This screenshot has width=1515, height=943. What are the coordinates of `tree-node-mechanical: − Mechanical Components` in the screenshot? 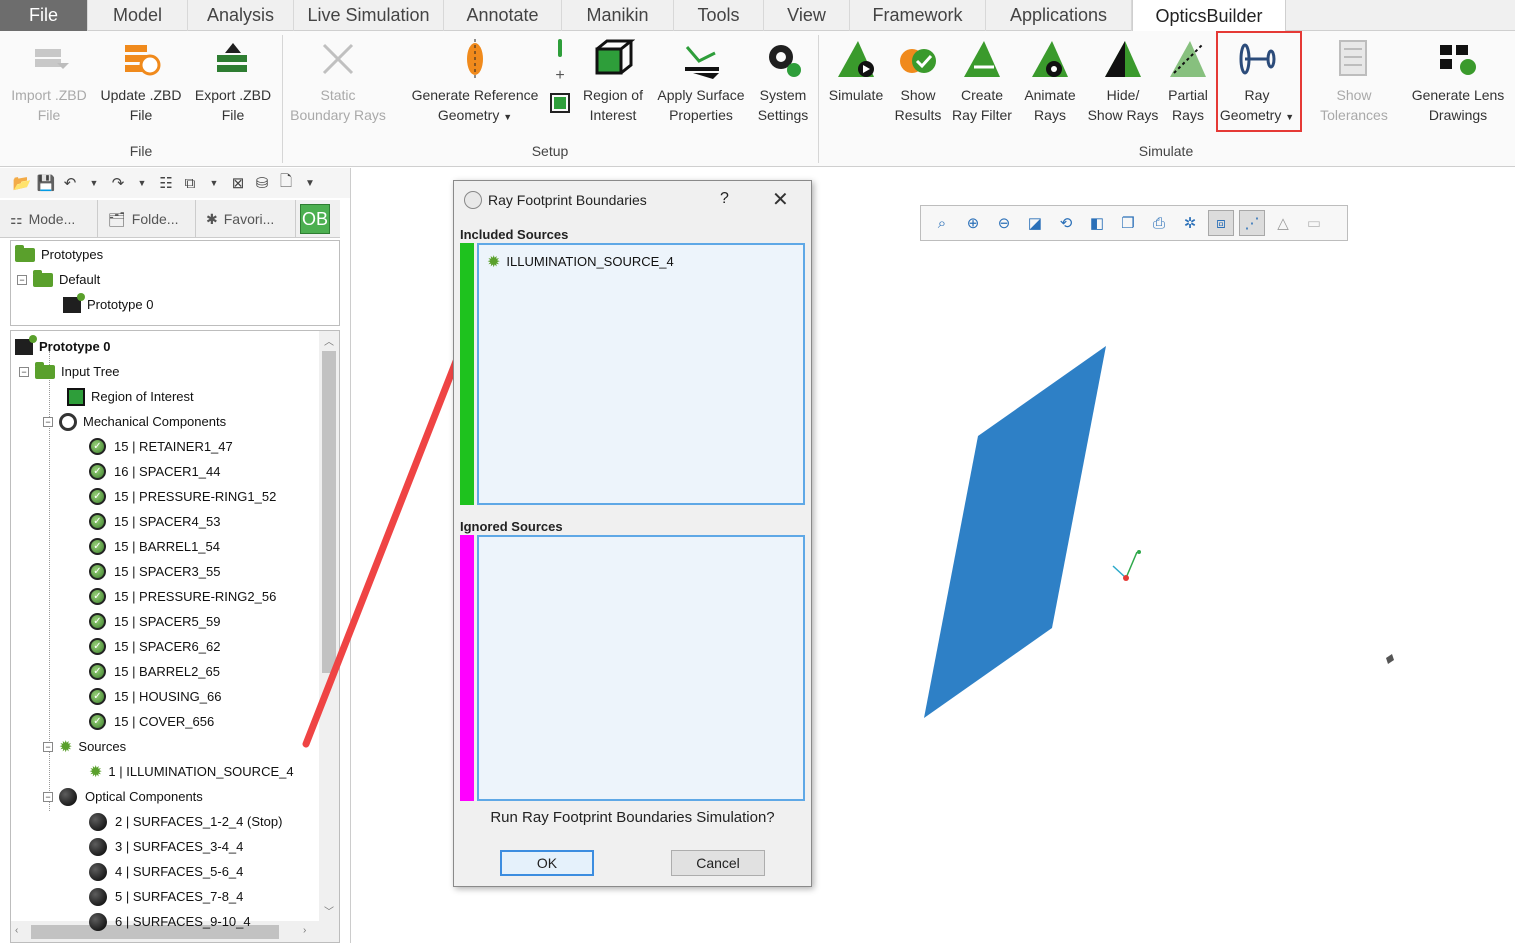 It's located at (134, 421).